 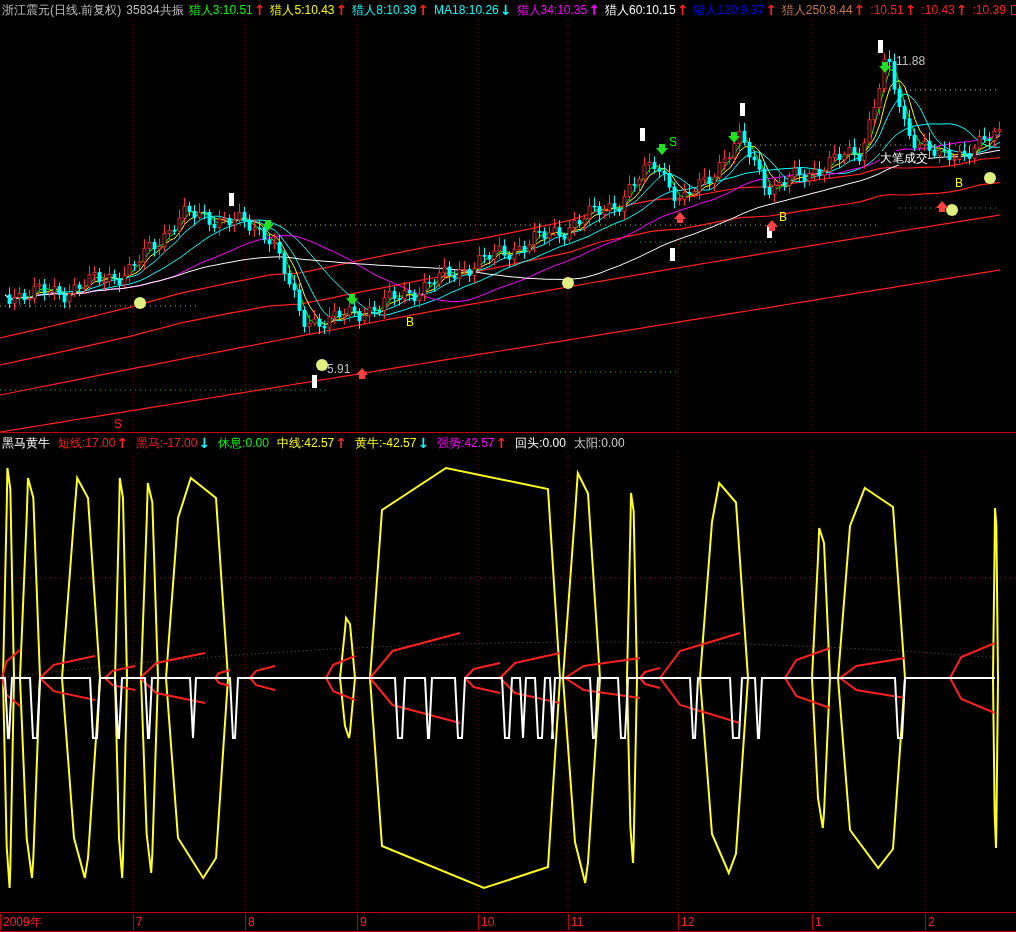 I want to click on indicator-value: :10.43, so click(x=938, y=10).